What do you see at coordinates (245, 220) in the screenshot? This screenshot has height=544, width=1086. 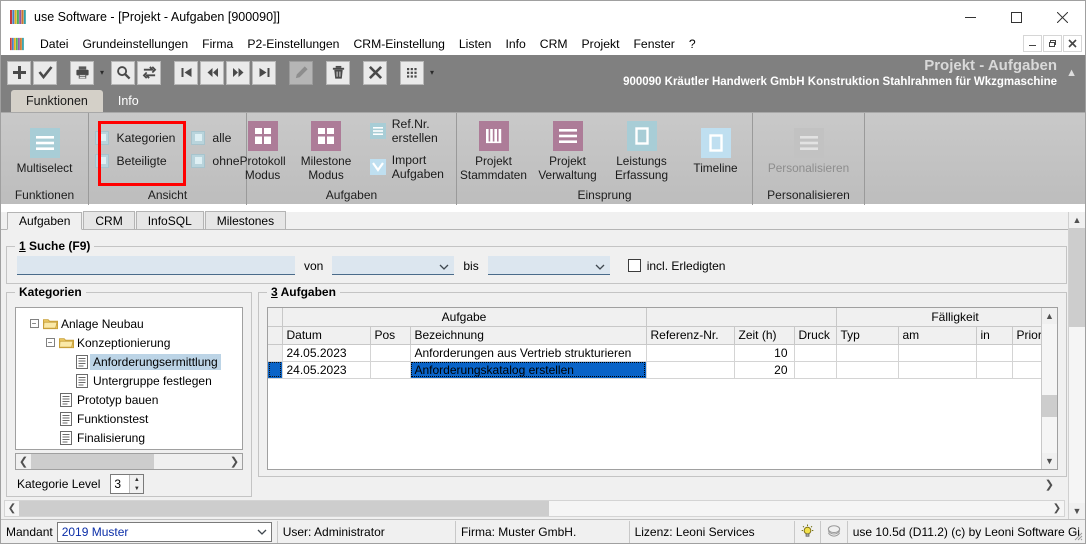 I see `tab-milestones: Milestones` at bounding box center [245, 220].